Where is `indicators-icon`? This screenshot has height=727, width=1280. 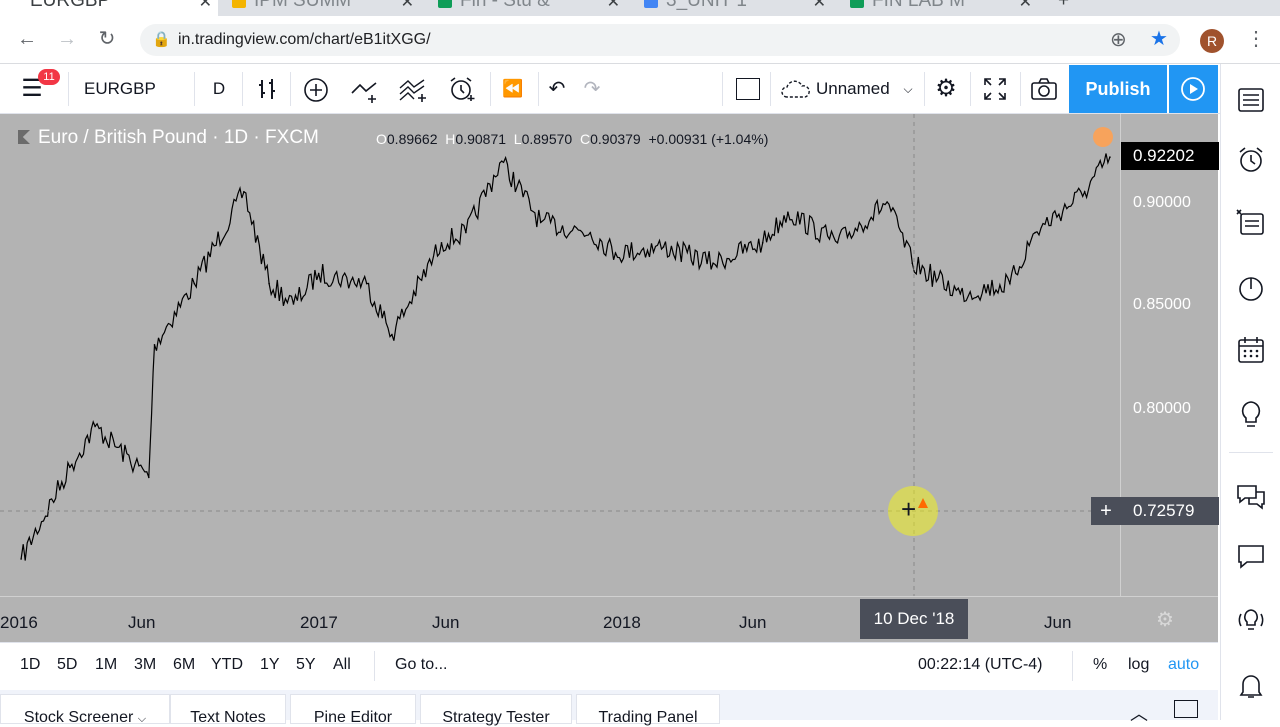
indicators-icon is located at coordinates (316, 90).